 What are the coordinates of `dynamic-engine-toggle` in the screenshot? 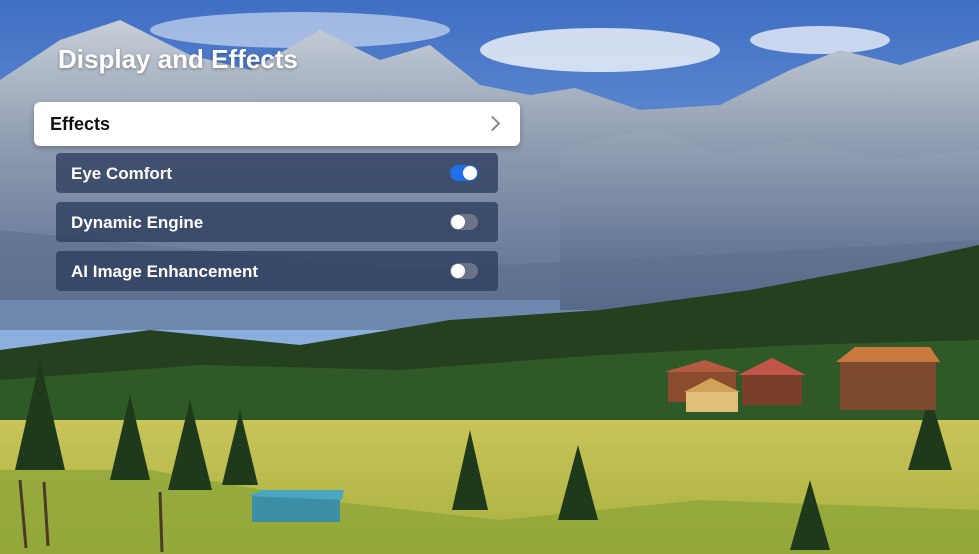 It's located at (464, 222).